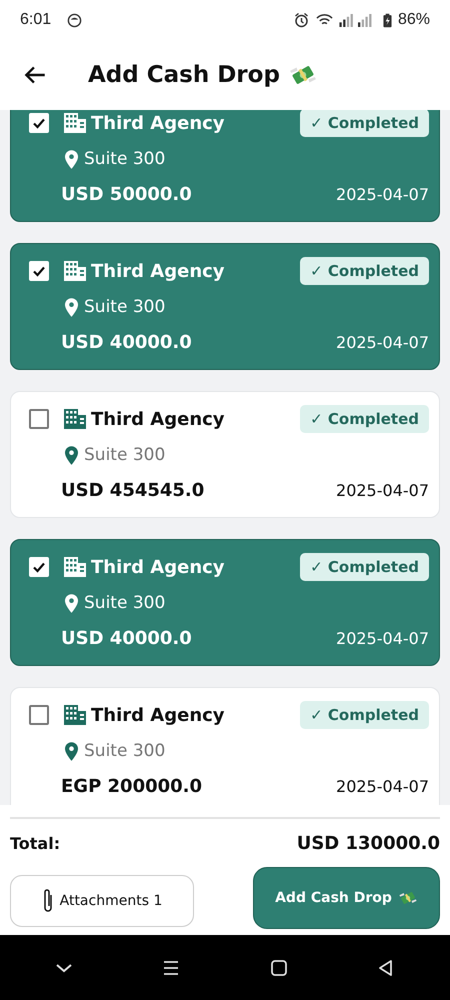  Describe the element at coordinates (184, 75) in the screenshot. I see `page-title: Add Cash Drop` at that location.